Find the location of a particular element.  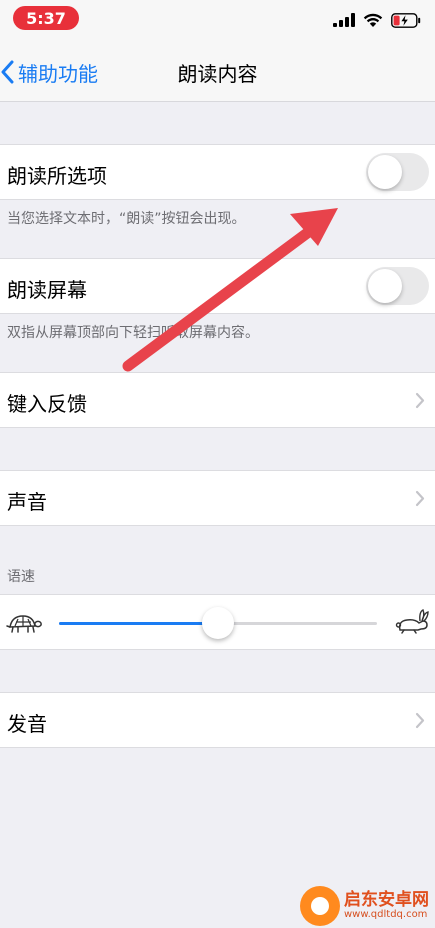

speak-screen-toggle is located at coordinates (397, 286).